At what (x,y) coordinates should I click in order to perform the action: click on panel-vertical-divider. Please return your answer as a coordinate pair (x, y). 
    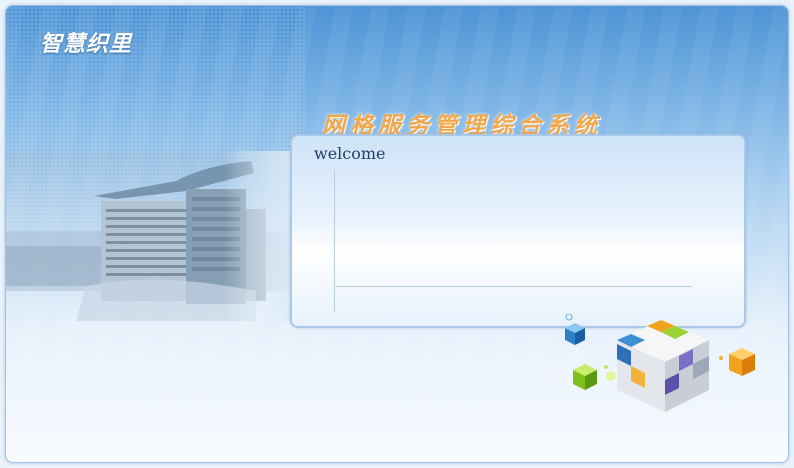
    Looking at the image, I should click on (334, 241).